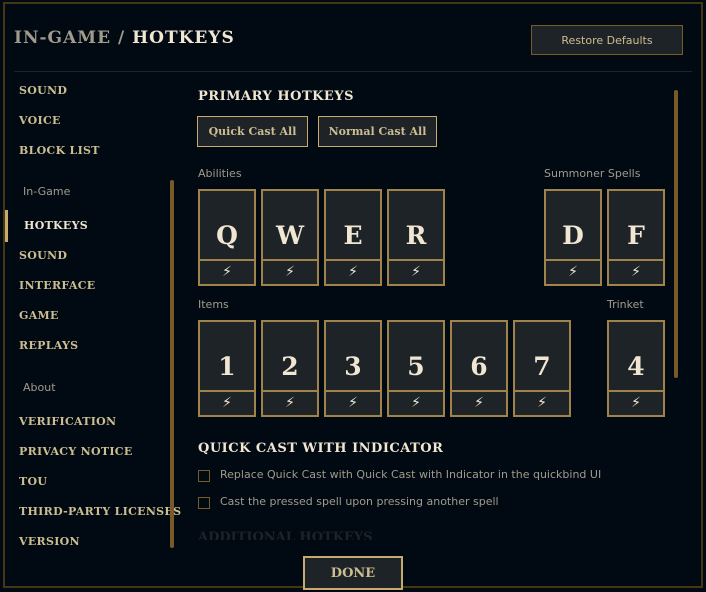 The height and width of the screenshot is (592, 706). What do you see at coordinates (40, 120) in the screenshot?
I see `sidebar-item-voice: VOICE` at bounding box center [40, 120].